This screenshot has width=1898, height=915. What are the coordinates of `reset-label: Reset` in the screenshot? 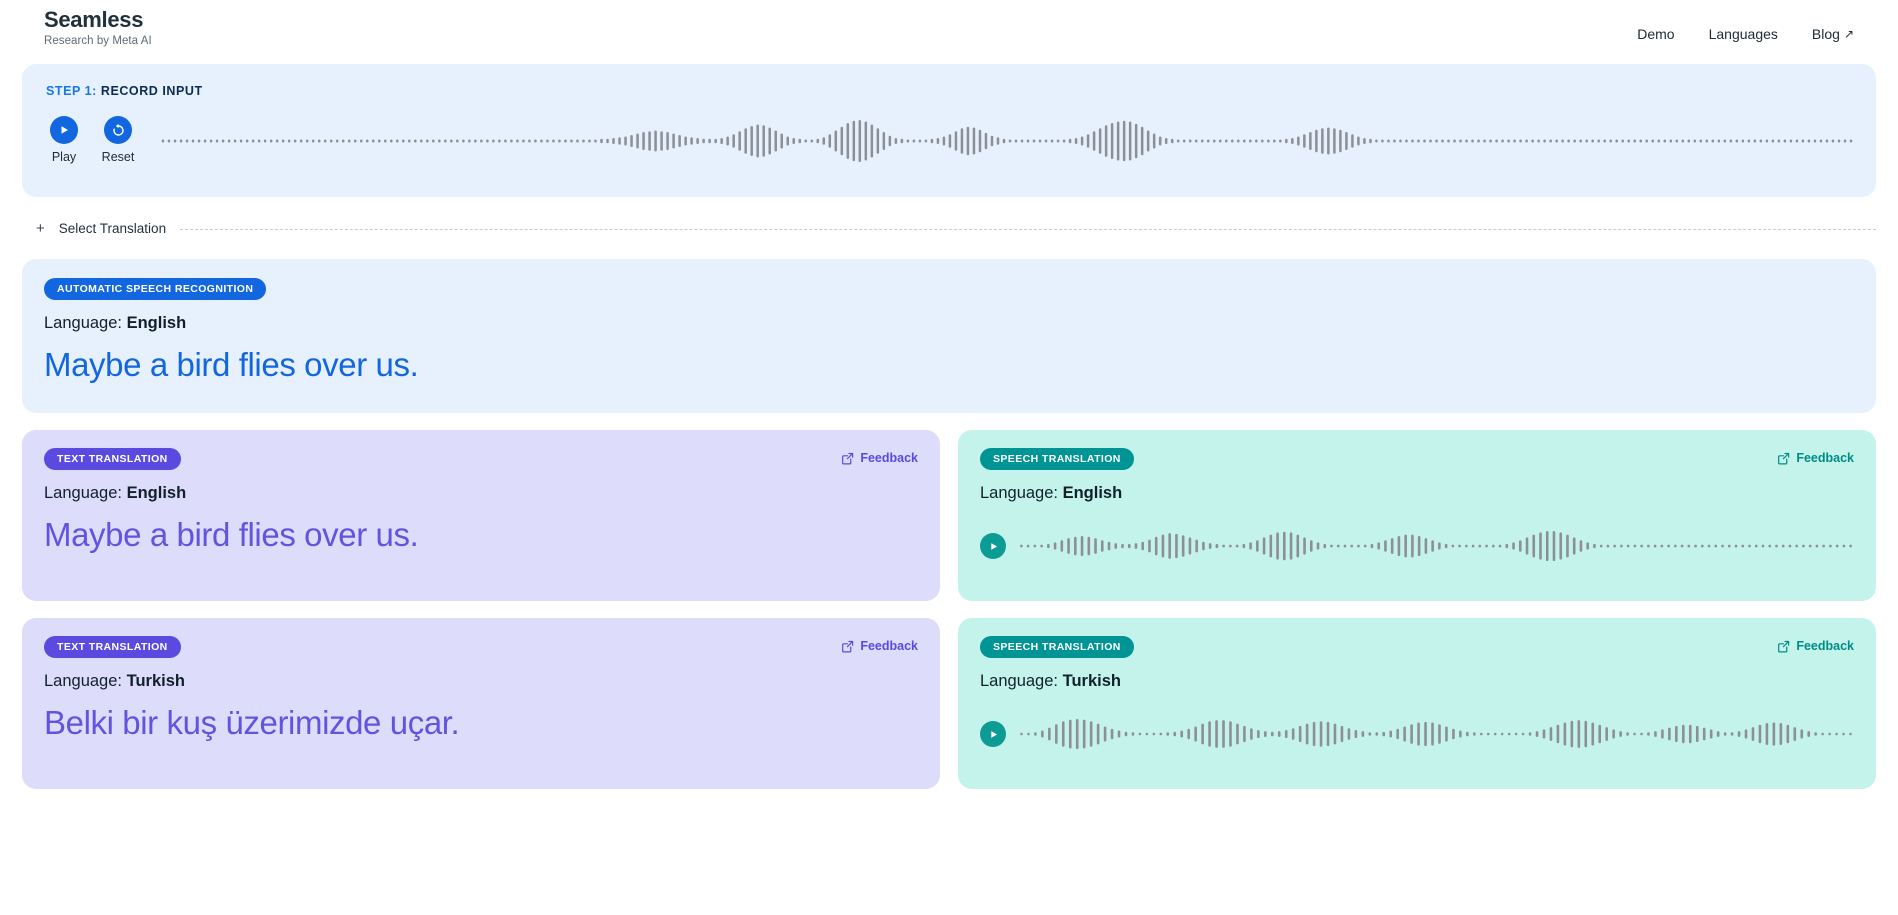 It's located at (118, 157).